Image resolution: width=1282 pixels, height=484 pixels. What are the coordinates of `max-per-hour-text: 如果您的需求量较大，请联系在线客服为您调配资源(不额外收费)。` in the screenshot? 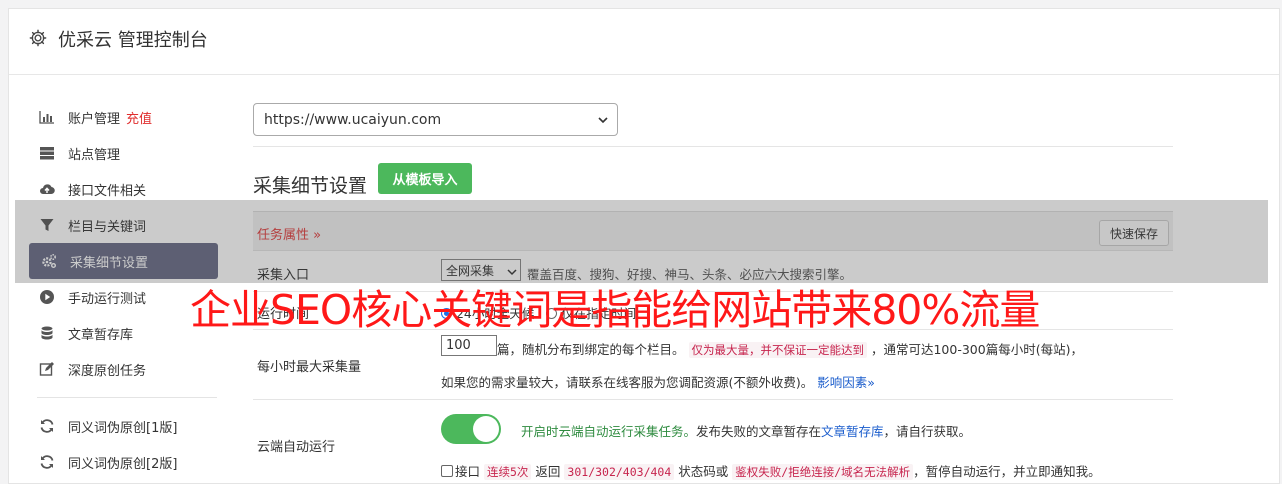 It's located at (627, 382).